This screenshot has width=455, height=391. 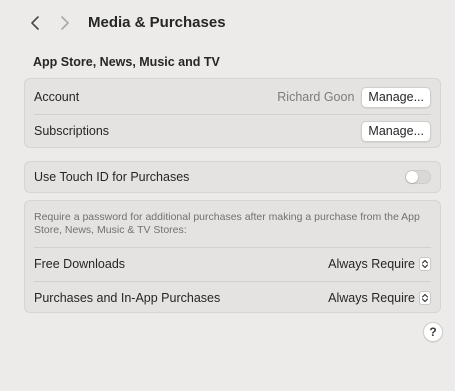 What do you see at coordinates (316, 97) in the screenshot?
I see `account-name: Richard Goon` at bounding box center [316, 97].